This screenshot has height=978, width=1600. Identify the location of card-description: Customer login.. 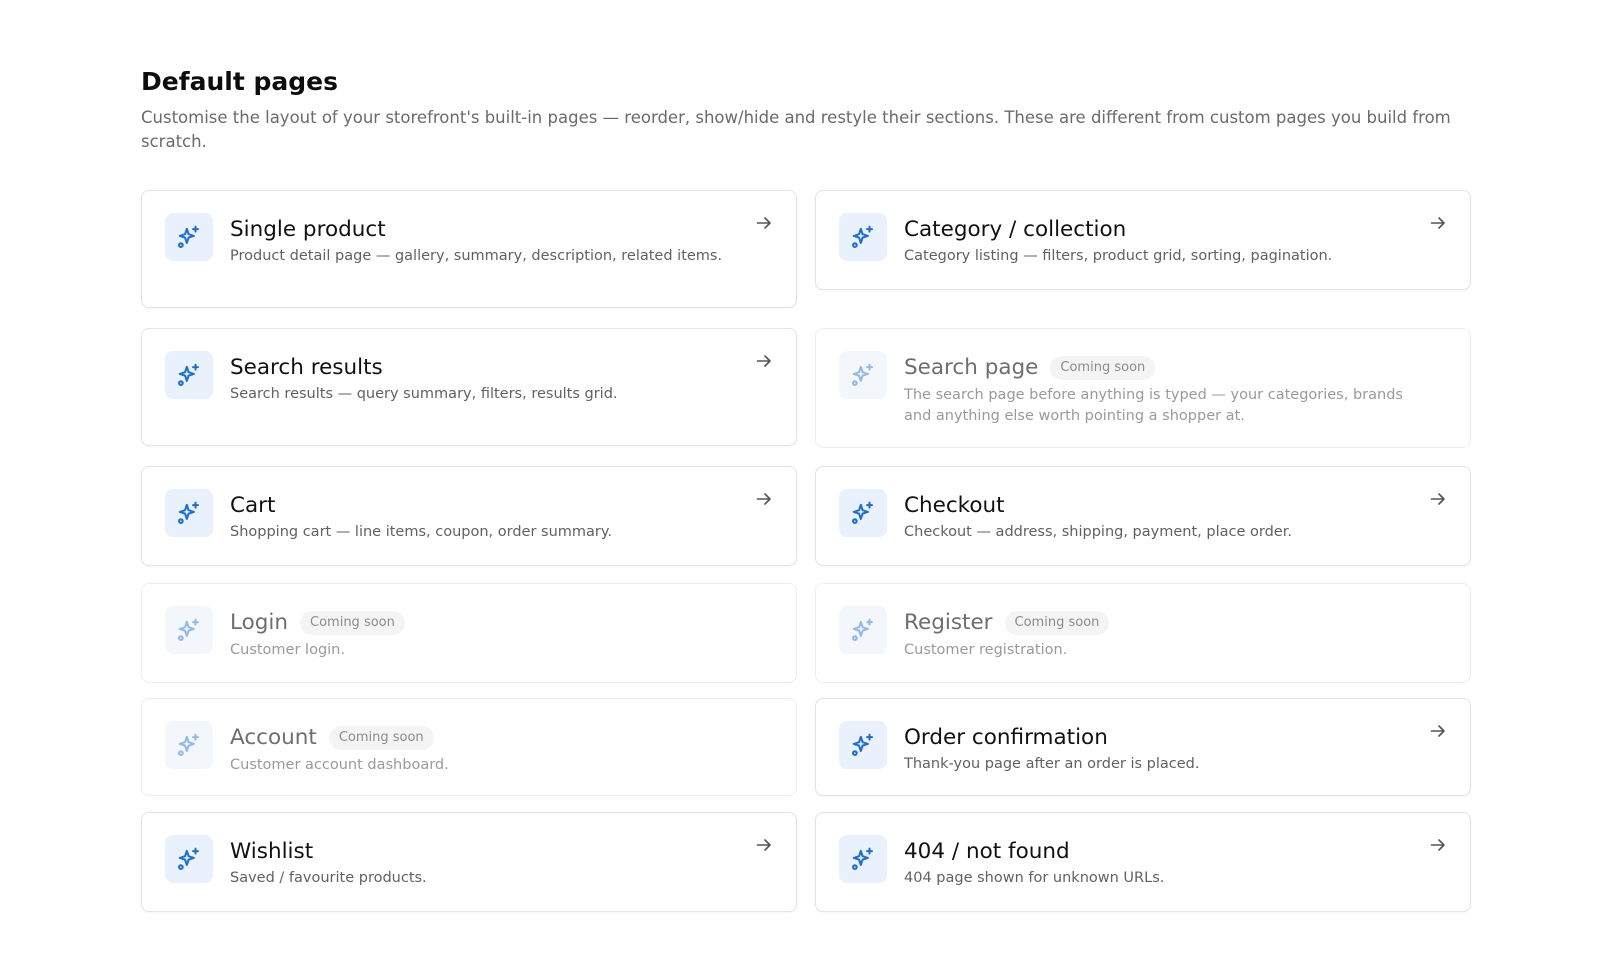
(287, 650).